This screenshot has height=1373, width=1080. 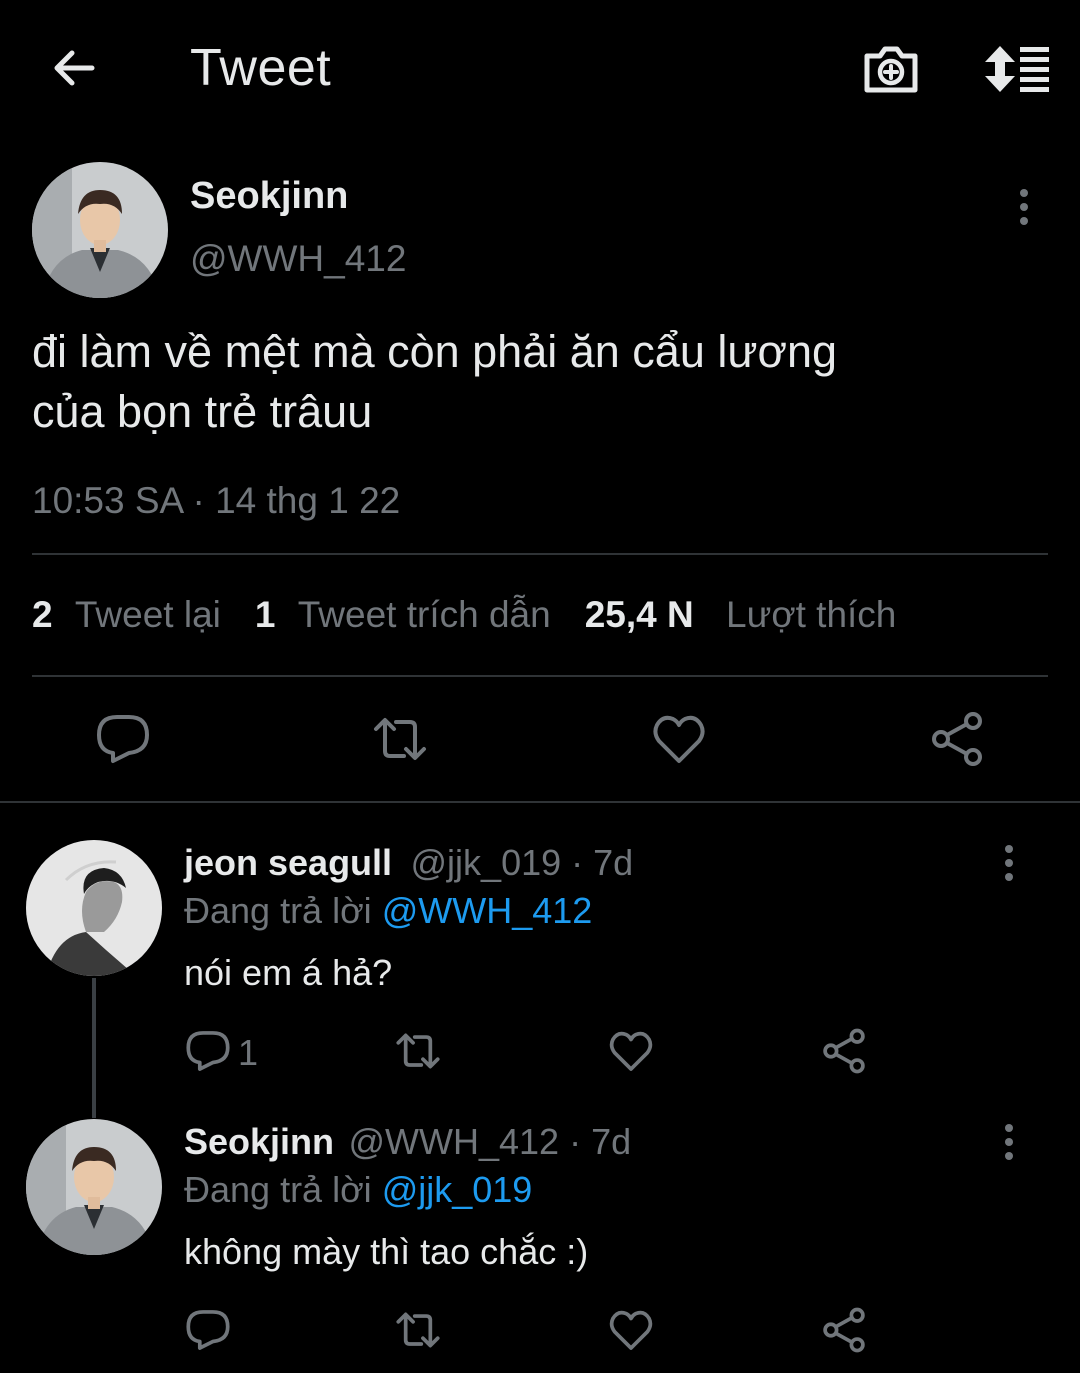 What do you see at coordinates (457, 1189) in the screenshot?
I see `replying-to-handle: @jjk_019` at bounding box center [457, 1189].